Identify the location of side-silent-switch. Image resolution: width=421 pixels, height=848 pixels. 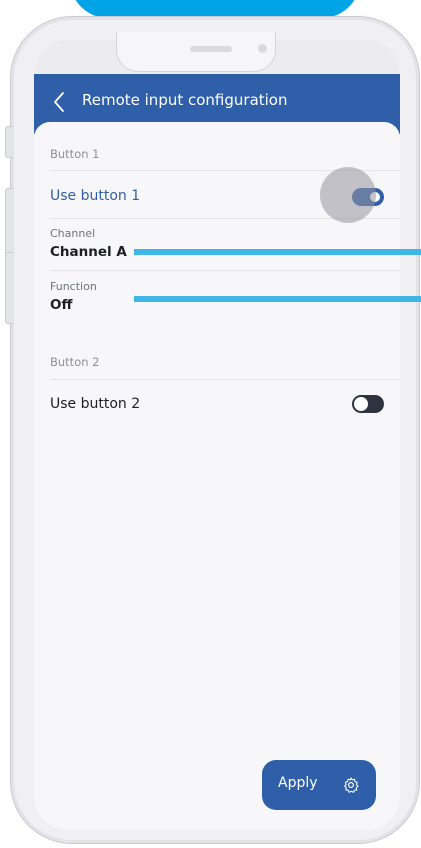
(9, 142).